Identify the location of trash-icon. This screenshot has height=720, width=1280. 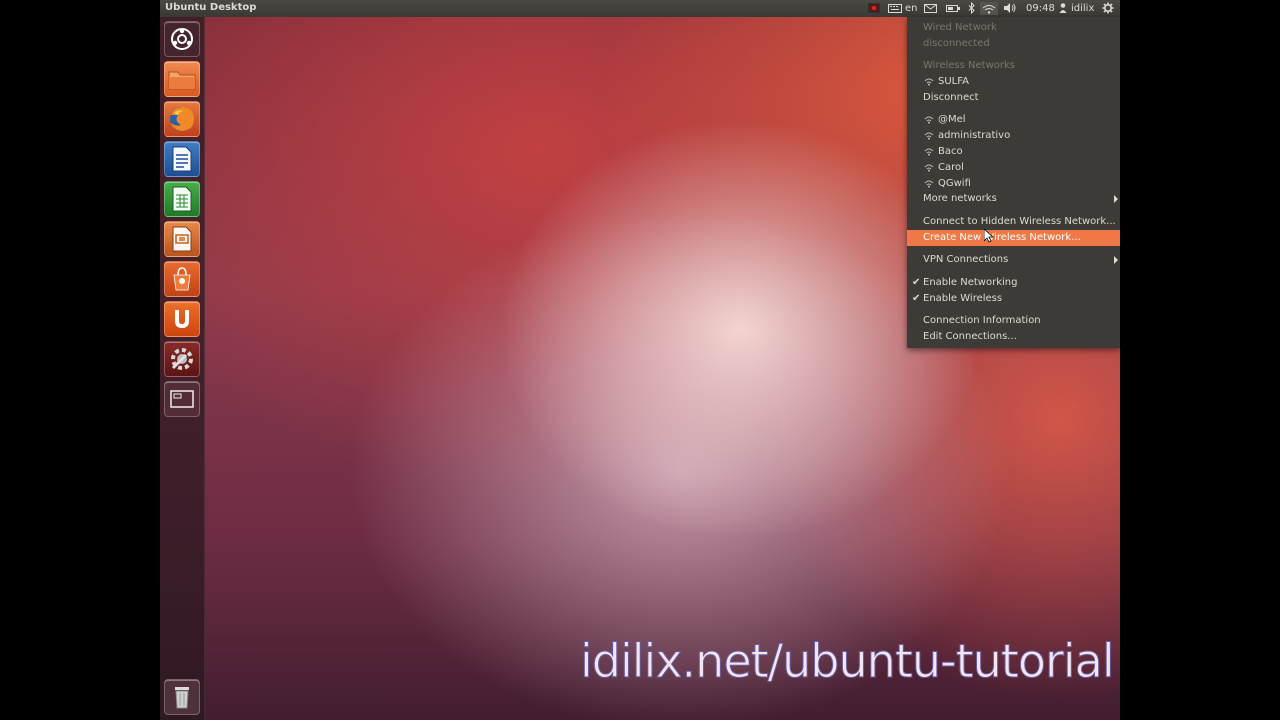
(182, 697).